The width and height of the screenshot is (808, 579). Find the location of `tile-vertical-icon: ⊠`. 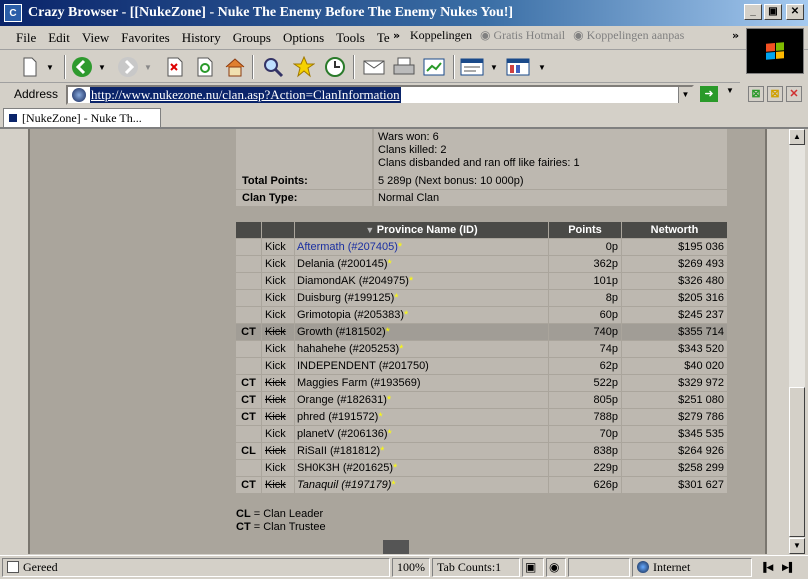

tile-vertical-icon: ⊠ is located at coordinates (775, 94).